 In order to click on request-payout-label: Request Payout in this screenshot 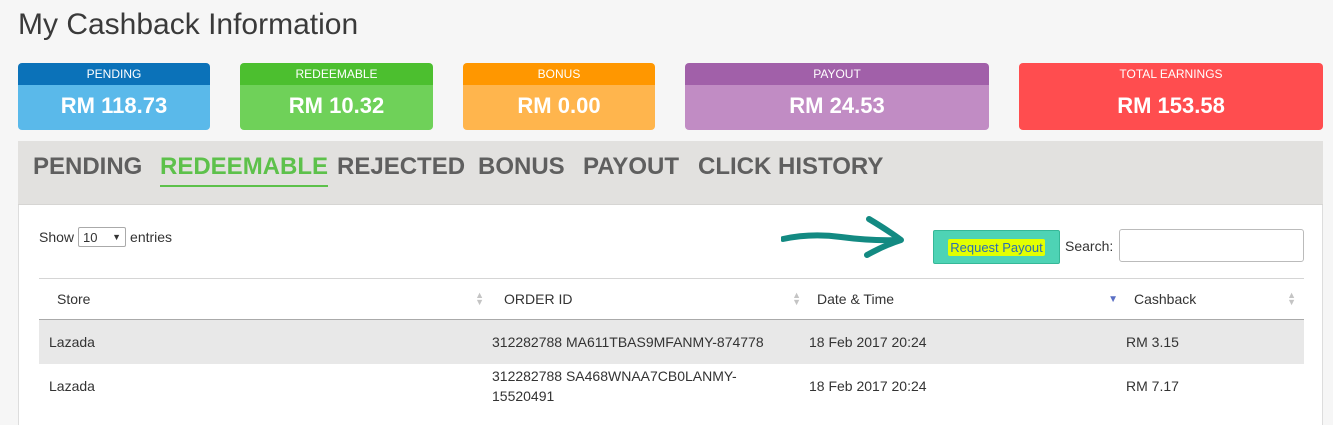, I will do `click(996, 247)`.